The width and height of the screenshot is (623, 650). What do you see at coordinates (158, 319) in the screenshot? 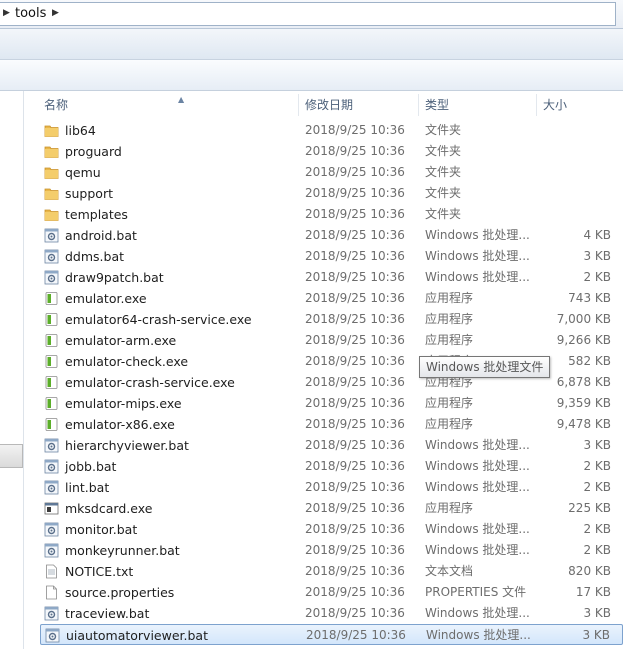
I see `file-name: emulator64-crash-service.exe` at bounding box center [158, 319].